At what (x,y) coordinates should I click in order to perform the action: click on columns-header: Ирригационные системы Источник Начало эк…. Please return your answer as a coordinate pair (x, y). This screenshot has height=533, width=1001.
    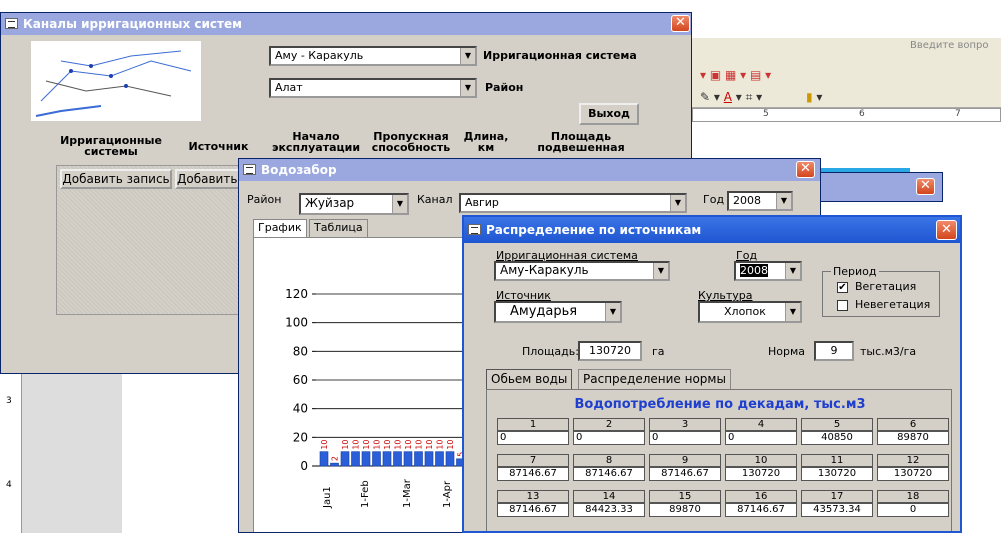
    Looking at the image, I should click on (351, 146).